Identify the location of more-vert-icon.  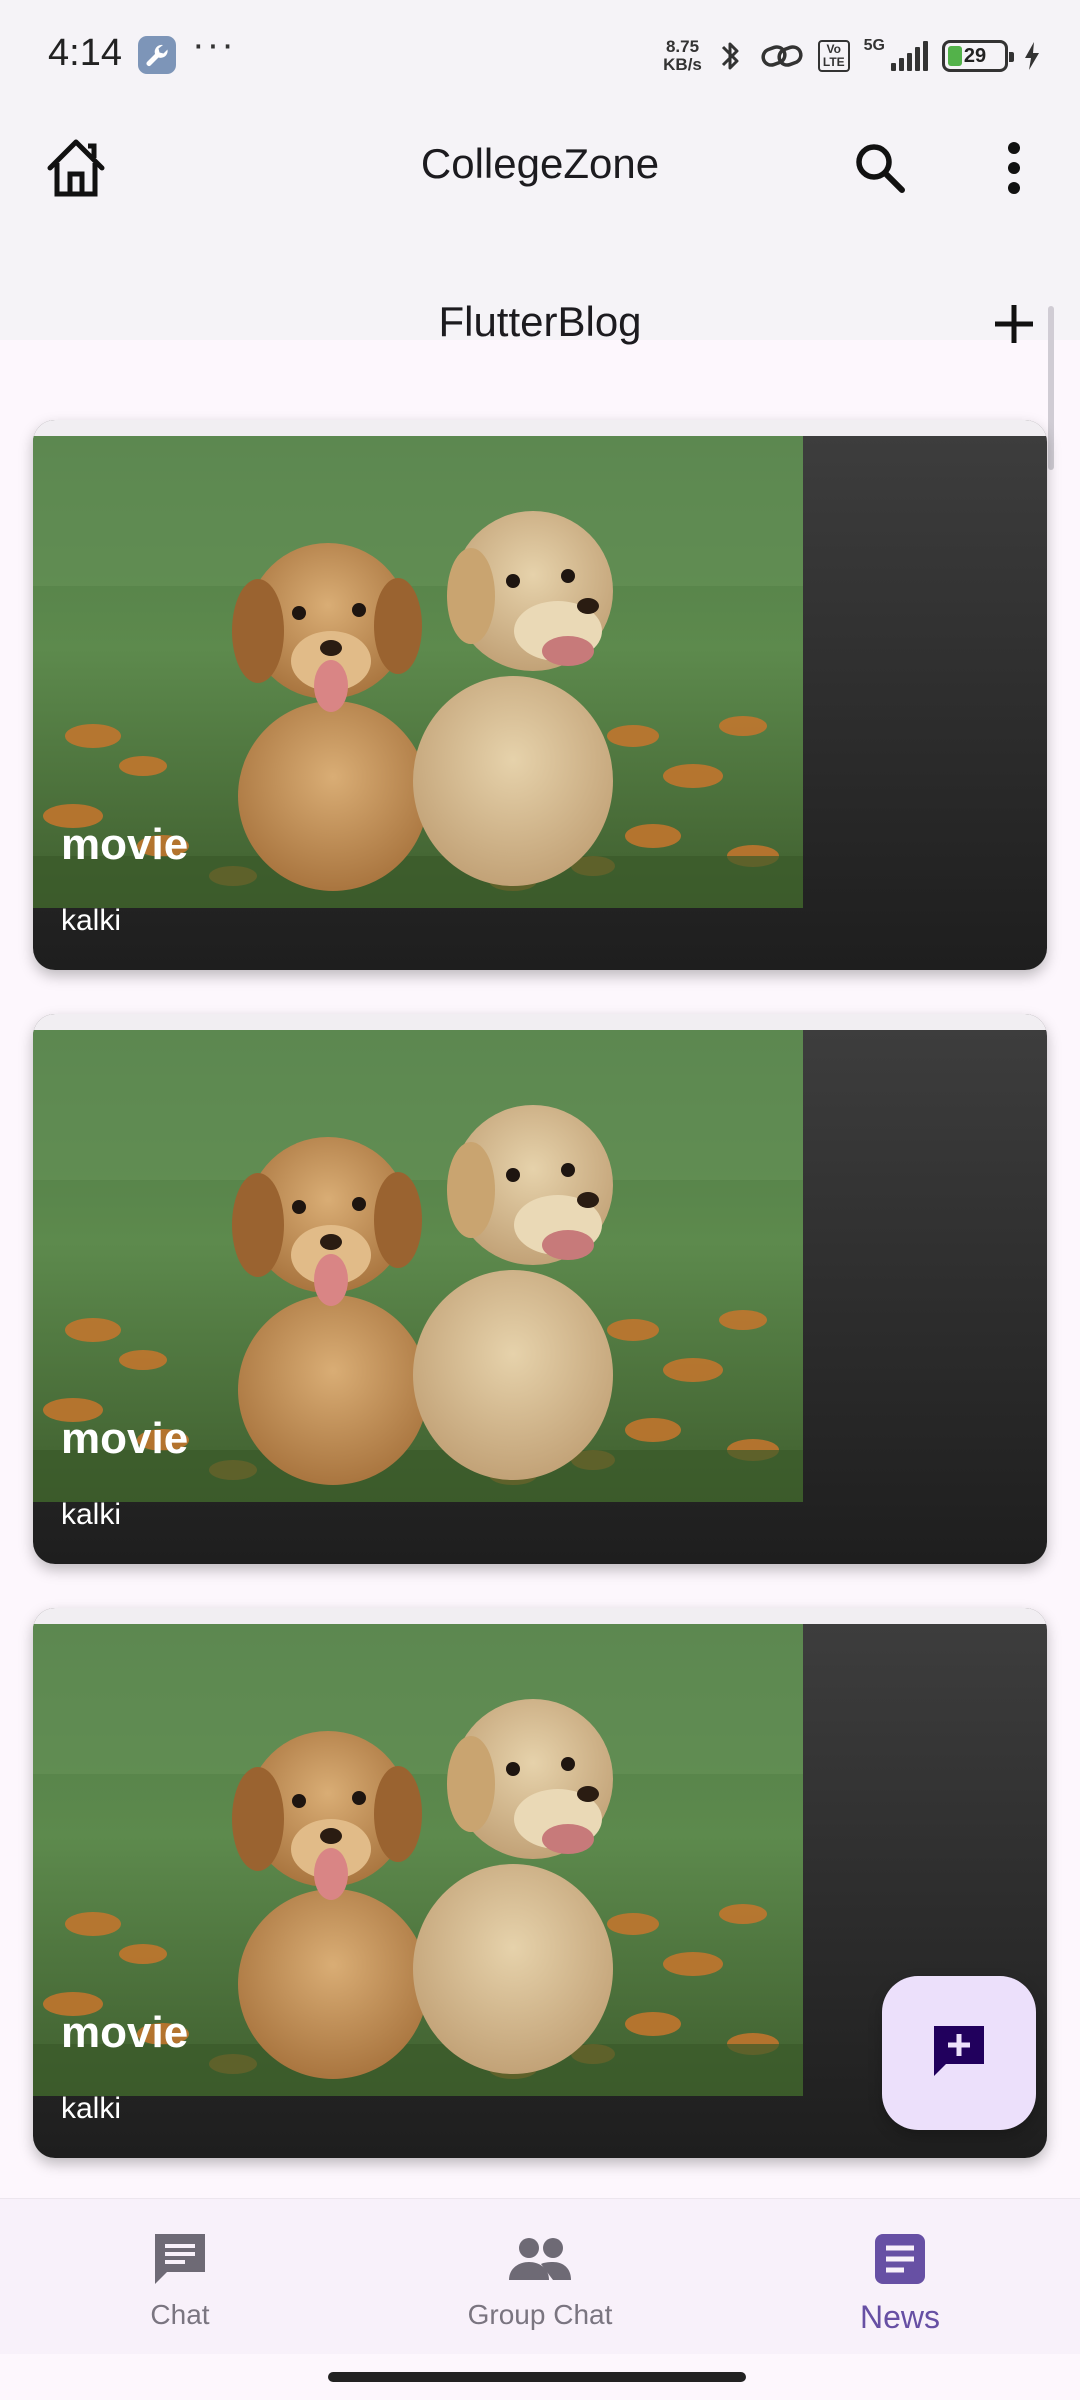
(1014, 170).